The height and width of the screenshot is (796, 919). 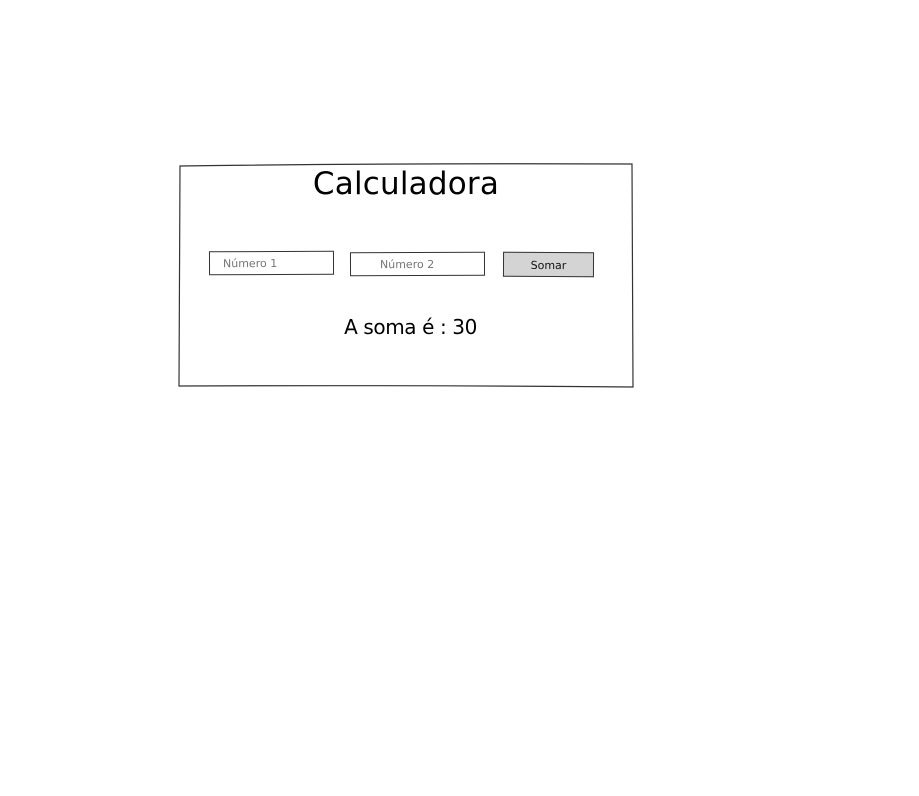 What do you see at coordinates (406, 184) in the screenshot?
I see `calculator-title: Calculadora` at bounding box center [406, 184].